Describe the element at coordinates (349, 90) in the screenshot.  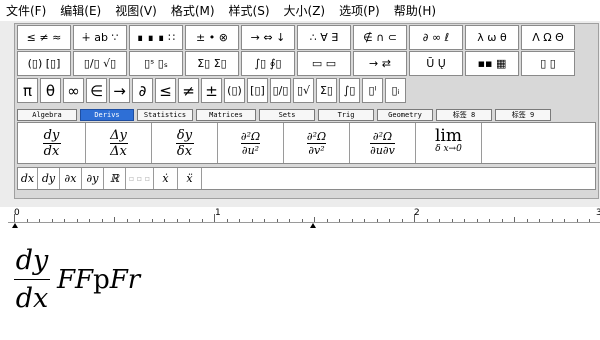
I see `integral-button: ∫▯` at that location.